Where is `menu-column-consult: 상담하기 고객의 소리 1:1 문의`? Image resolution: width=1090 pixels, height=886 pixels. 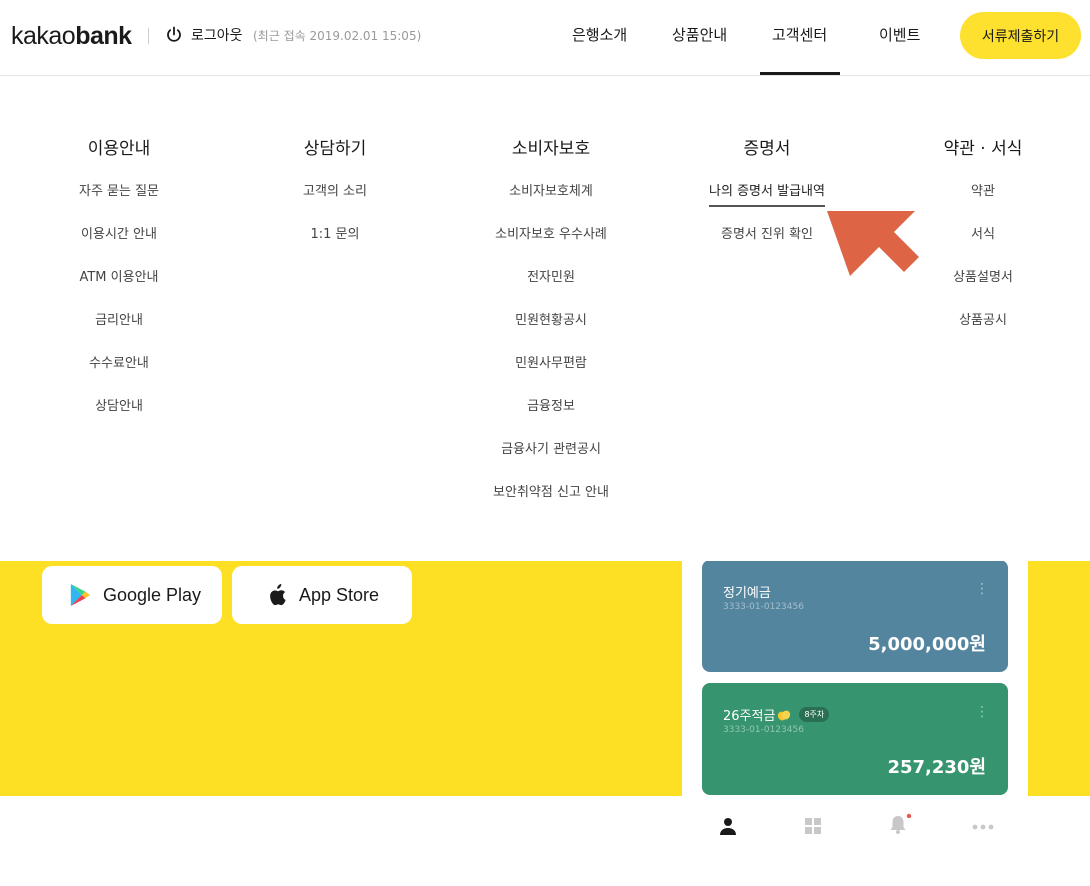
menu-column-consult: 상담하기 고객의 소리 1:1 문의 is located at coordinates (335, 202).